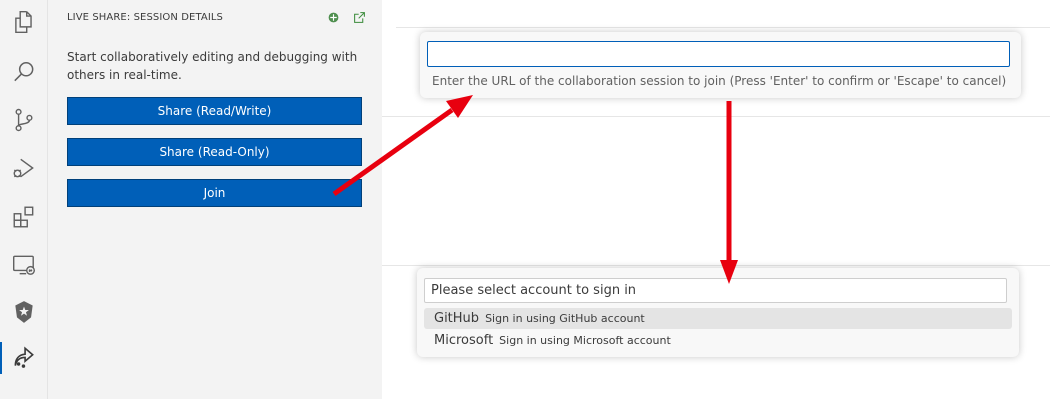 The width and height of the screenshot is (1050, 399). Describe the element at coordinates (464, 340) in the screenshot. I see `account-name: Microsoft` at that location.